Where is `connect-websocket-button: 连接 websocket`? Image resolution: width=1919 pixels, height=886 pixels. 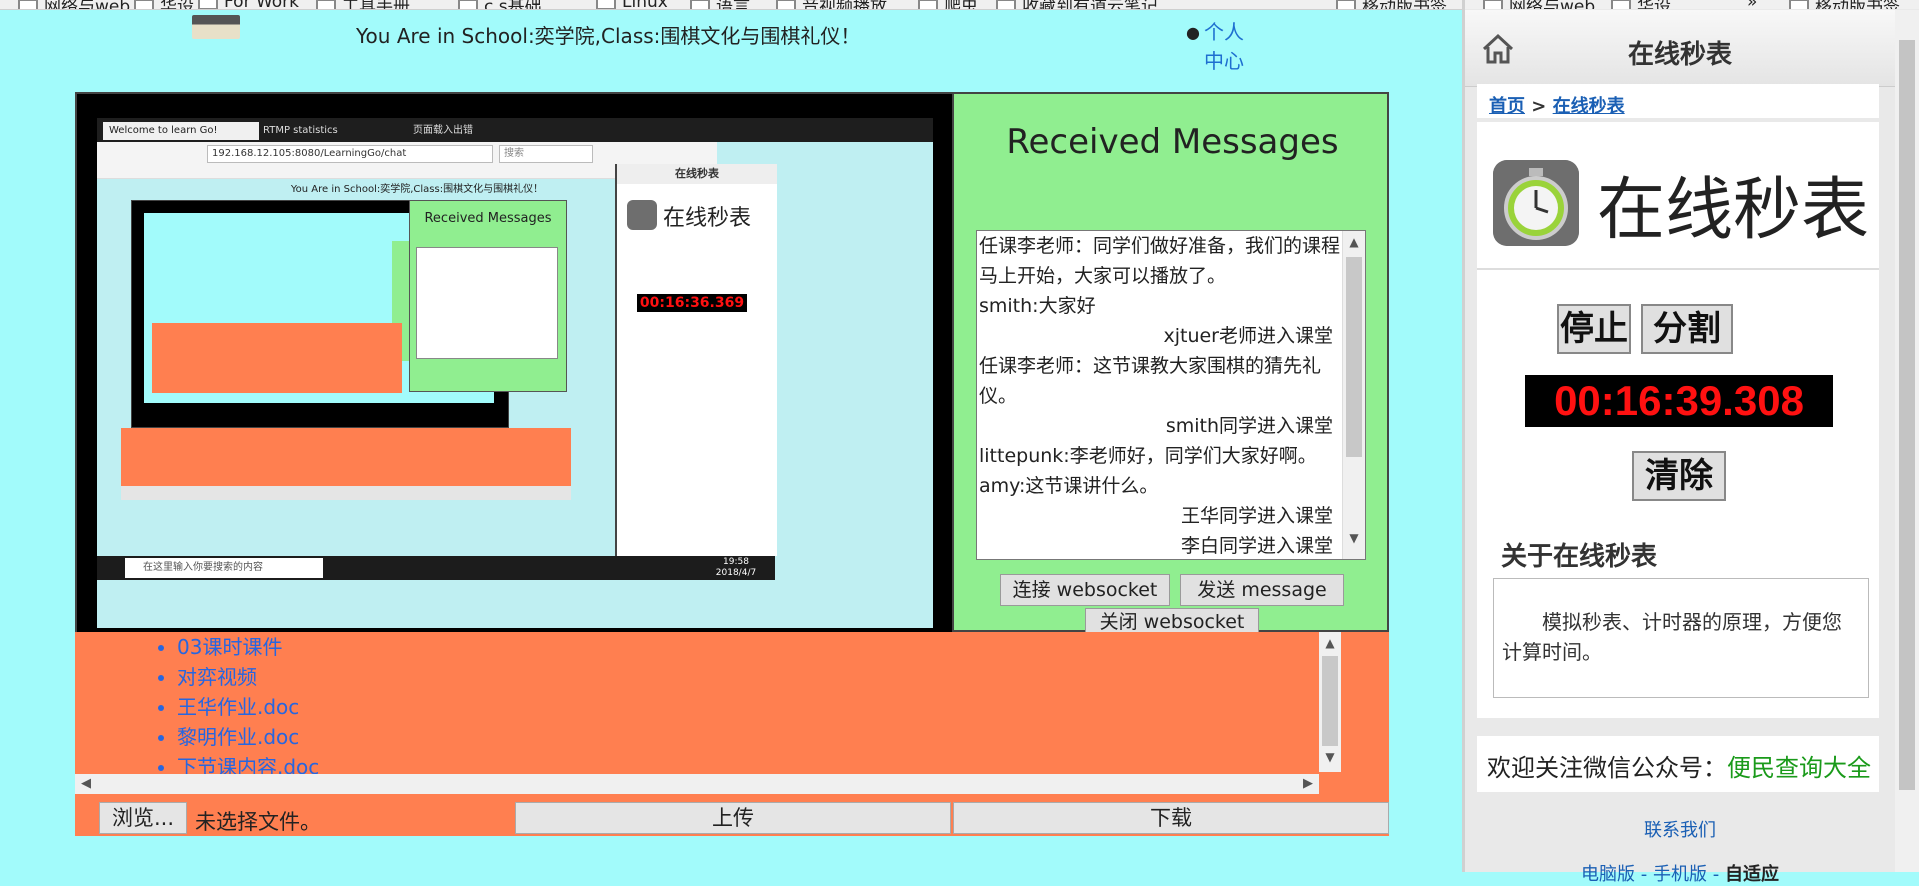 connect-websocket-button: 连接 websocket is located at coordinates (1085, 590).